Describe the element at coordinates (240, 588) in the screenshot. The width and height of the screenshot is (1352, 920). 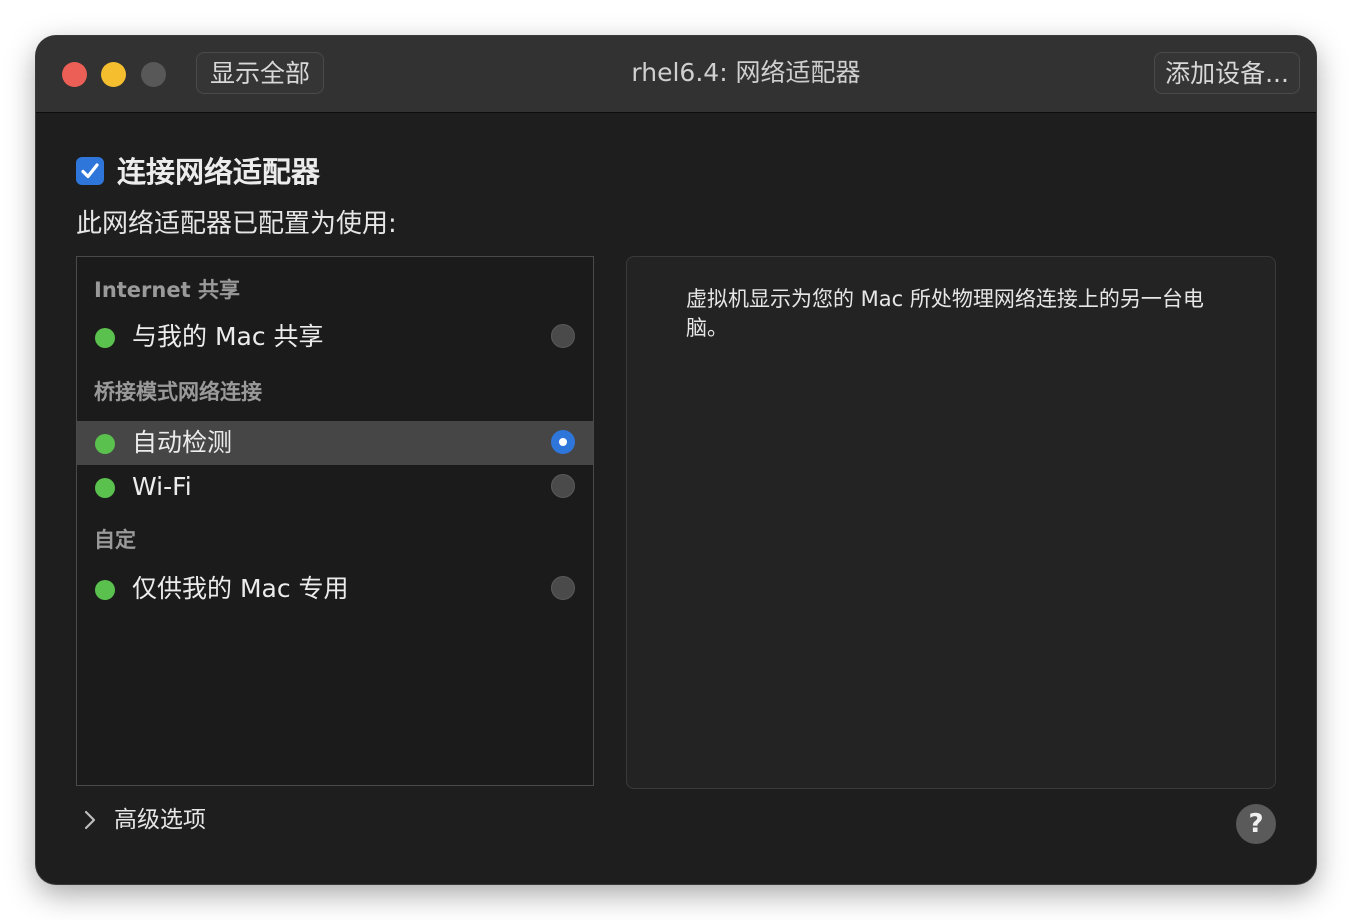
I see `list-item-label: 仅供我的 Mac 专用` at that location.